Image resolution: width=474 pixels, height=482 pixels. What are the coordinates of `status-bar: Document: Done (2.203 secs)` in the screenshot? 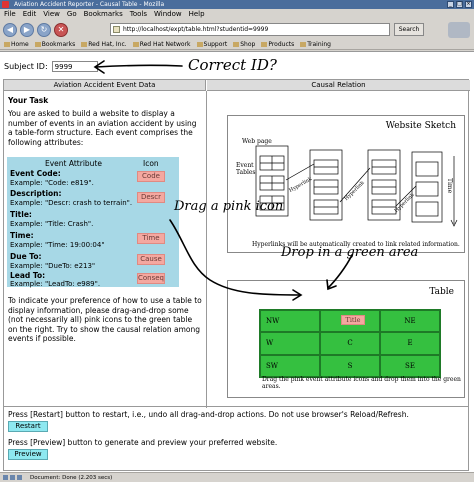 It's located at (237, 477).